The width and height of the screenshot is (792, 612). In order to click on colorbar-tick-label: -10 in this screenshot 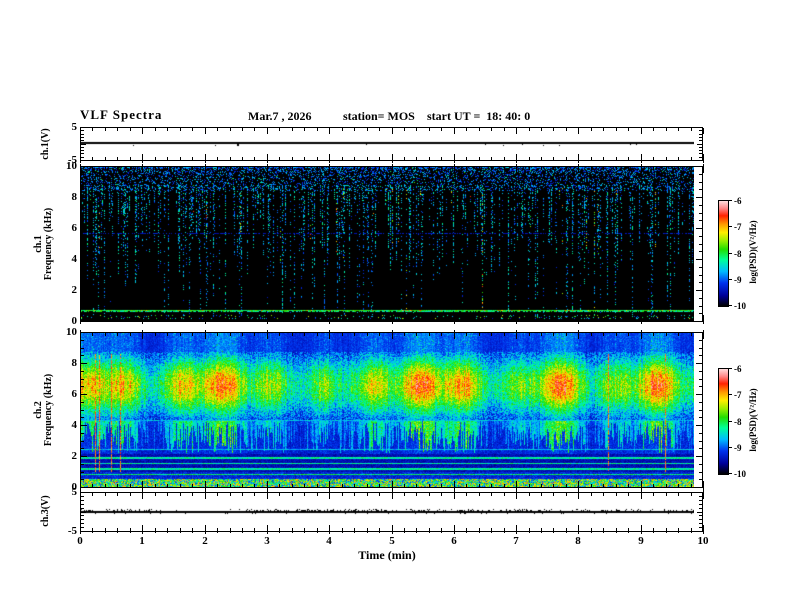, I will do `click(740, 306)`.